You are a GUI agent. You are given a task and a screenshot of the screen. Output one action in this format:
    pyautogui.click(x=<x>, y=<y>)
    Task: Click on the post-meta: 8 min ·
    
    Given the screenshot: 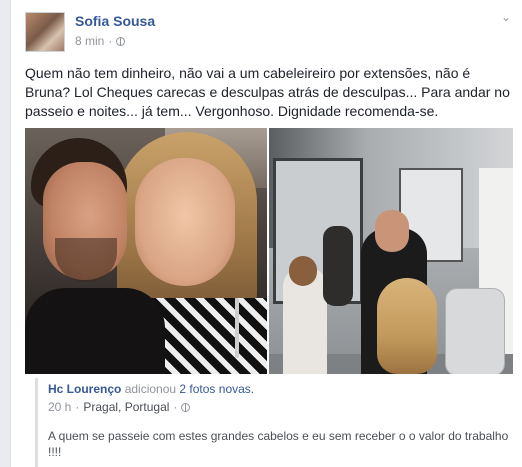 What is the action you would take?
    pyautogui.click(x=100, y=41)
    